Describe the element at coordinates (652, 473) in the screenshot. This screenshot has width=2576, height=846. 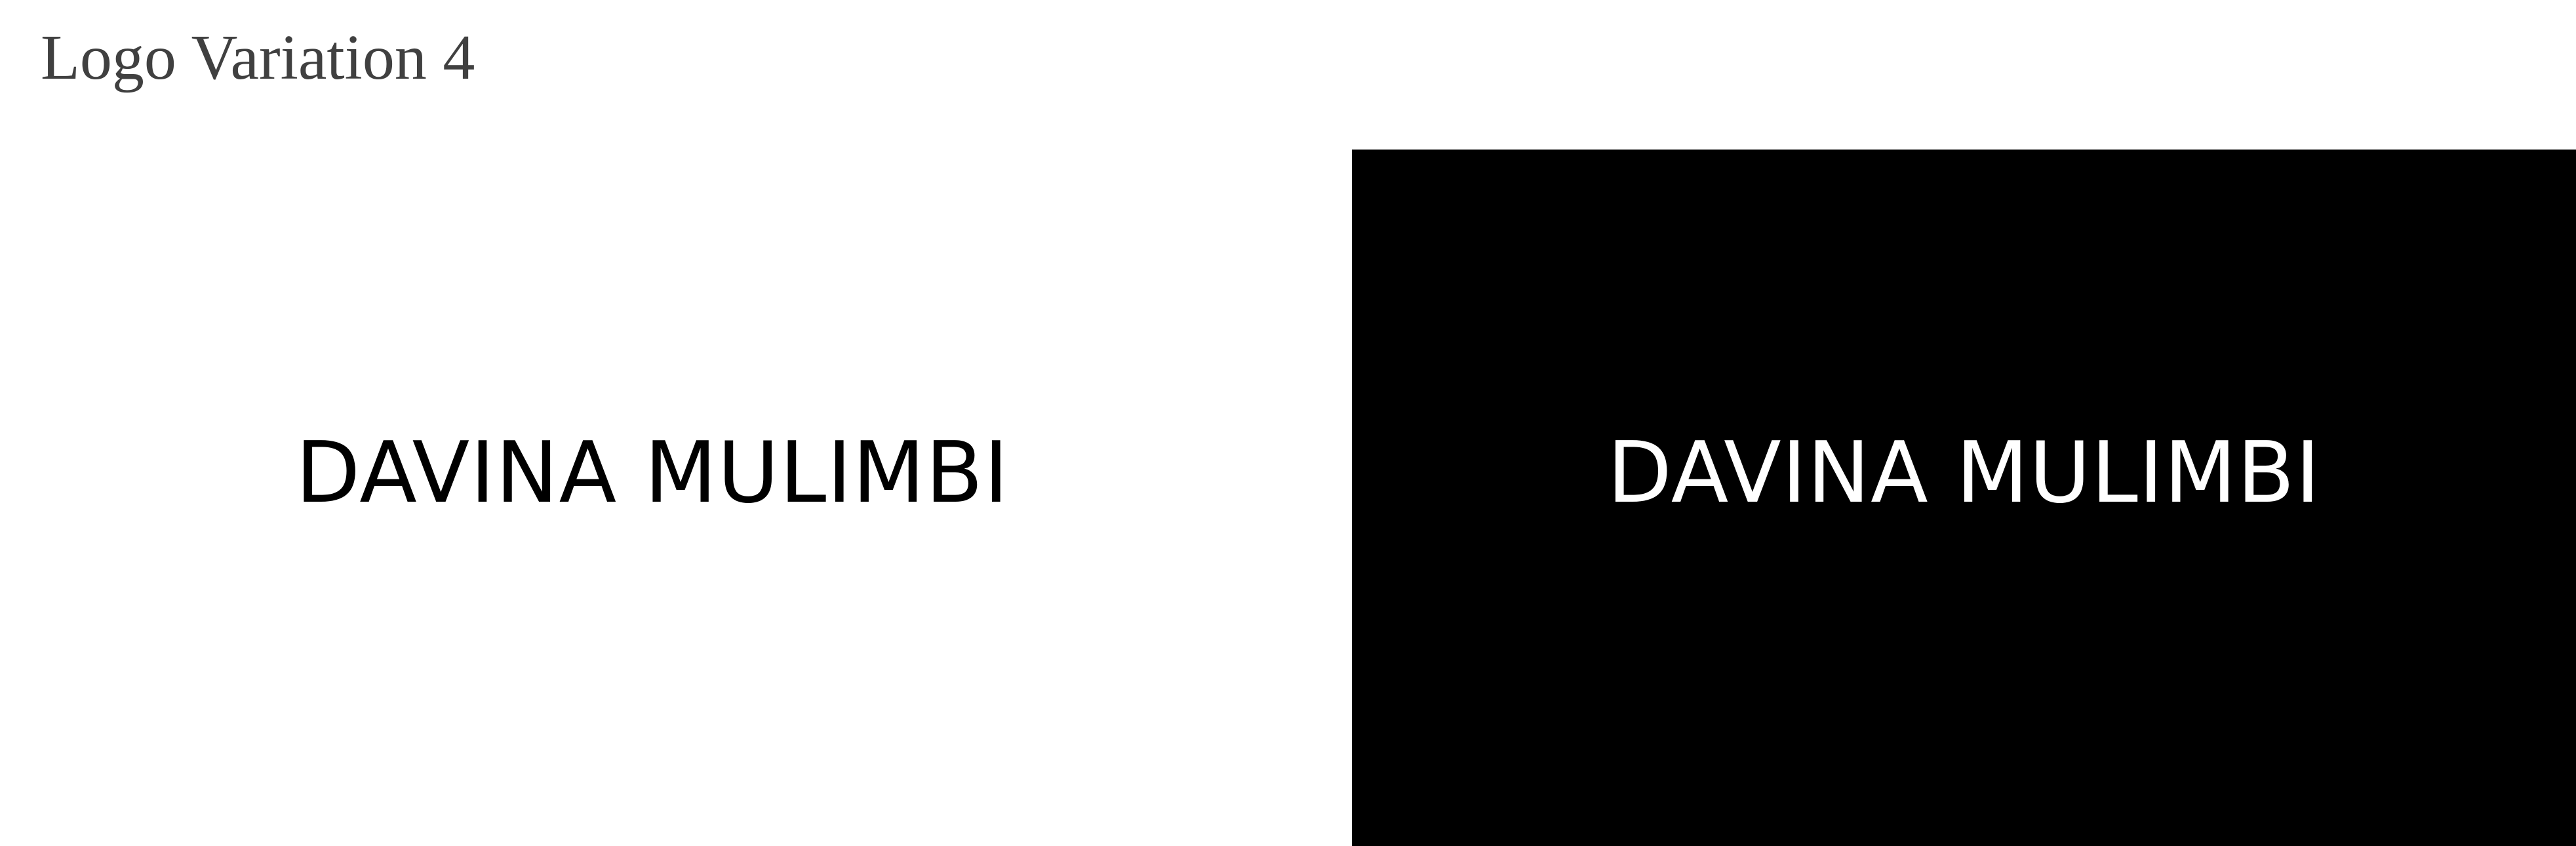
I see `logo-wordmark-light: DAVINA MULIMBI` at that location.